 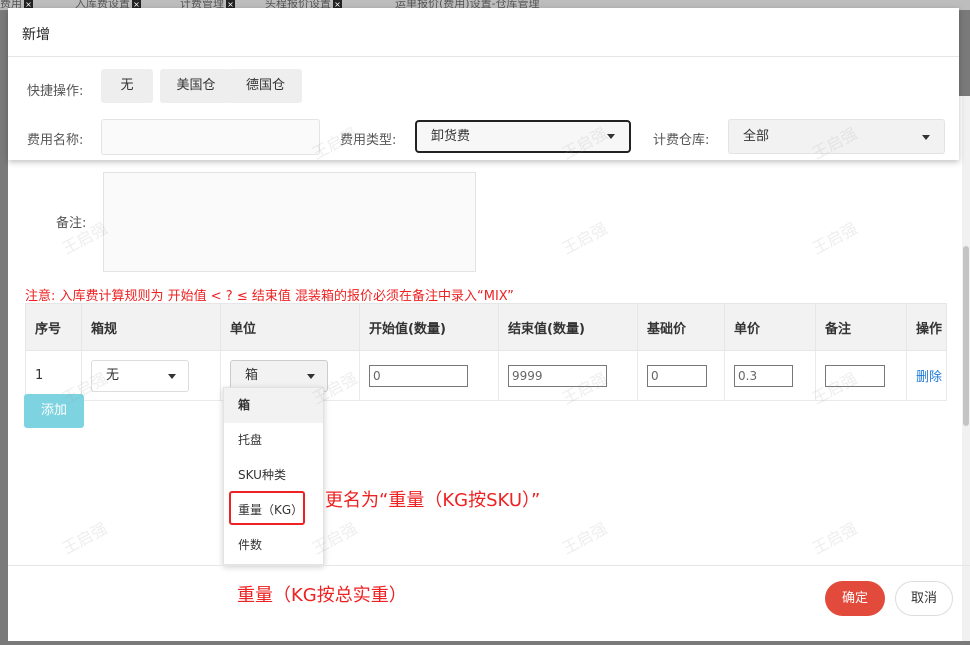 What do you see at coordinates (557, 375) in the screenshot?
I see `end-value-input: 9999` at bounding box center [557, 375].